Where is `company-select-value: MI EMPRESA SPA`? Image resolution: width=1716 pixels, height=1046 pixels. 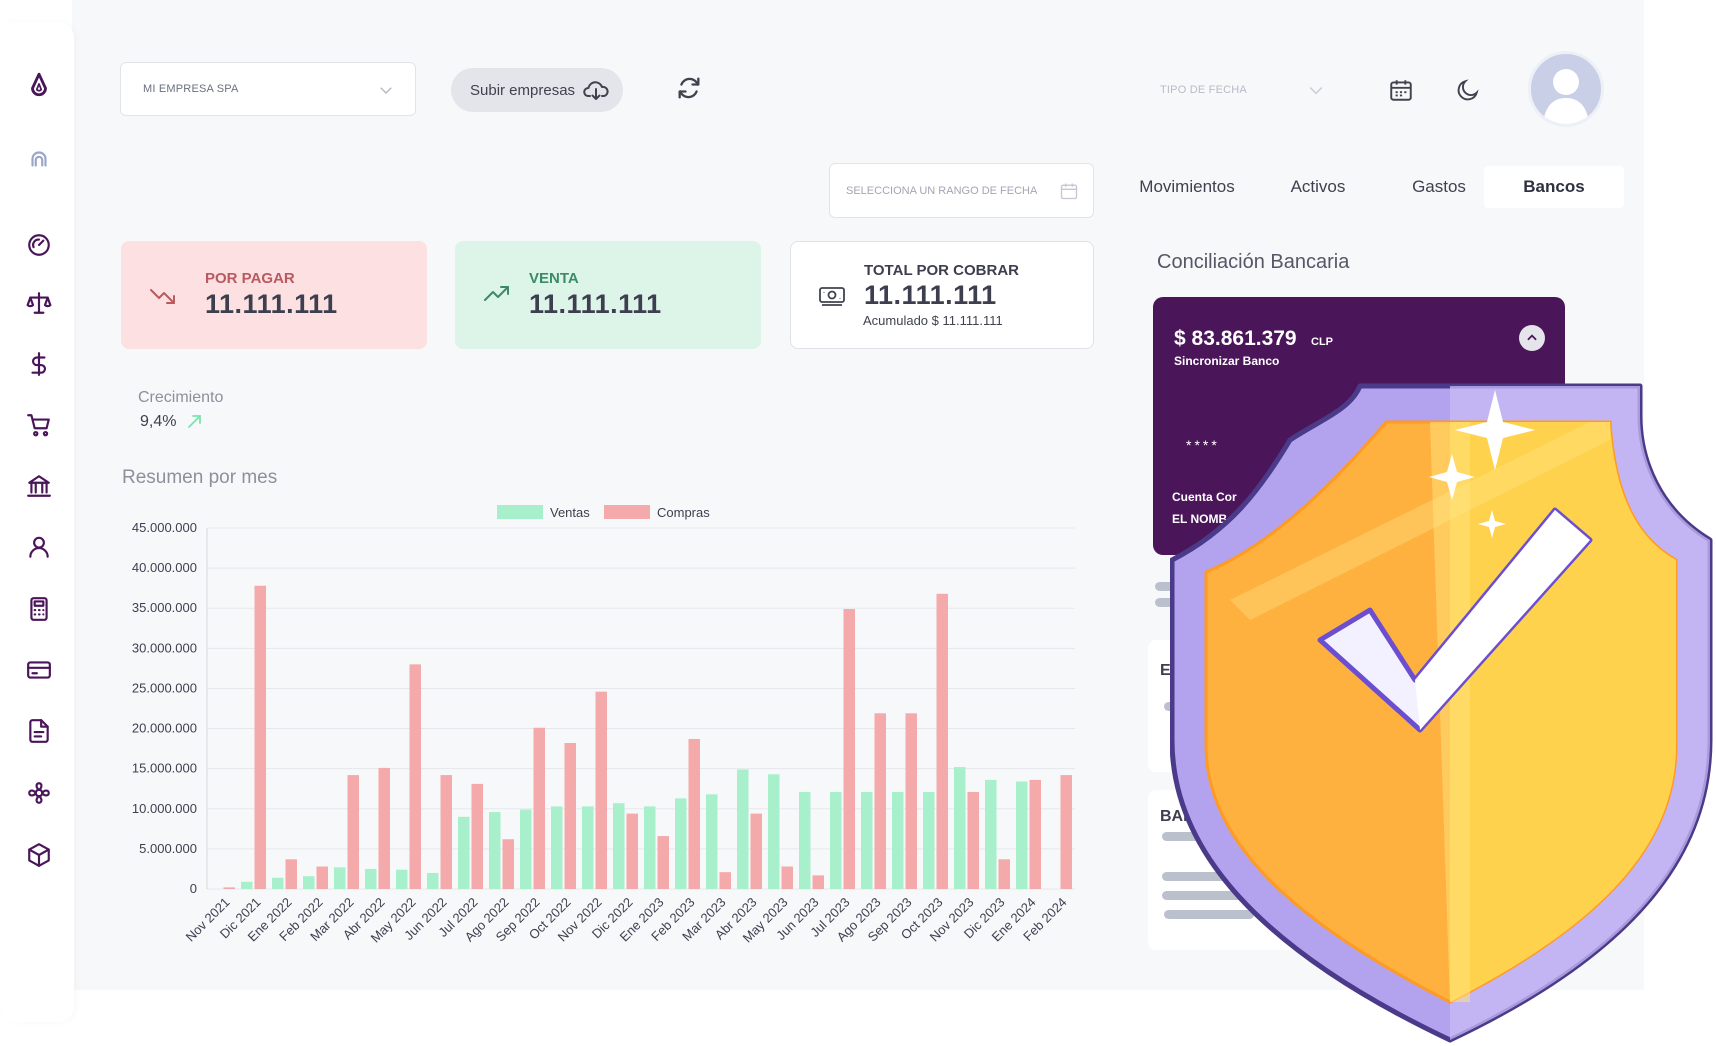
company-select-value: MI EMPRESA SPA is located at coordinates (191, 89).